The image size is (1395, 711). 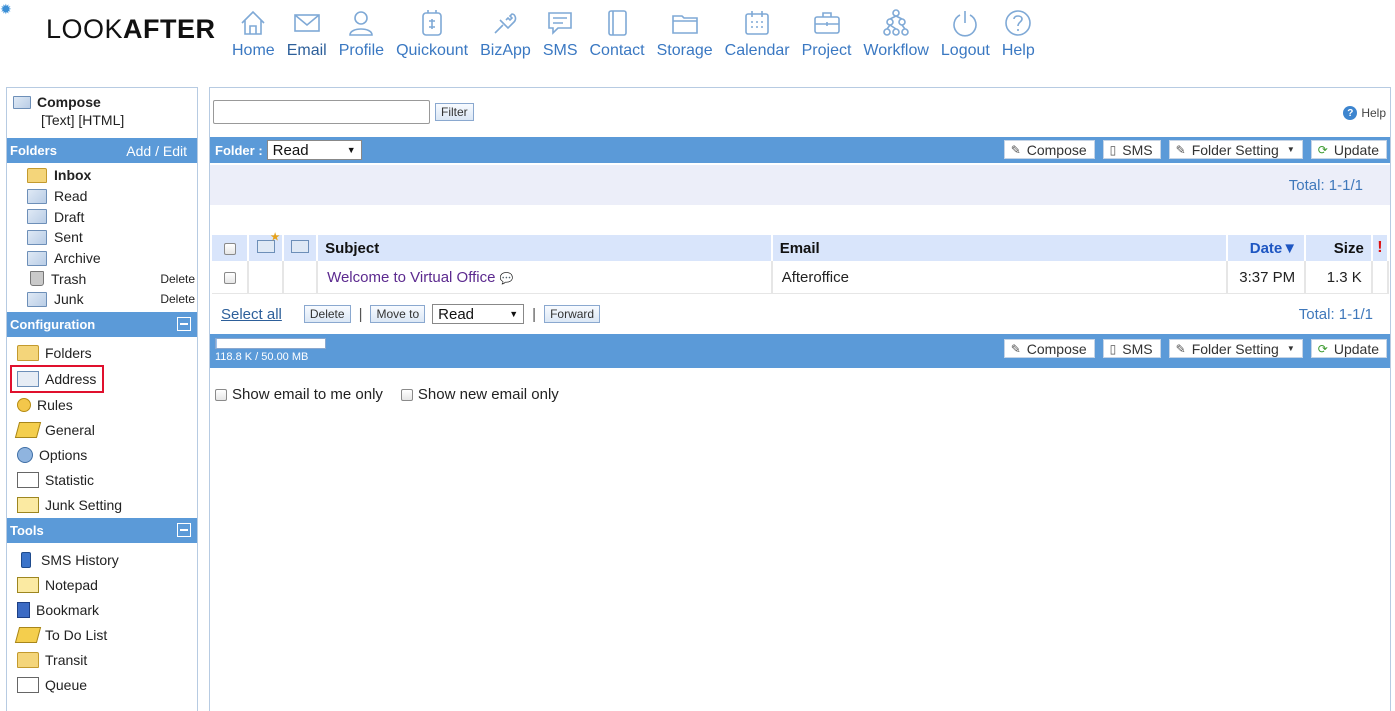 What do you see at coordinates (560, 34) in the screenshot?
I see `nav-sms: SMS` at bounding box center [560, 34].